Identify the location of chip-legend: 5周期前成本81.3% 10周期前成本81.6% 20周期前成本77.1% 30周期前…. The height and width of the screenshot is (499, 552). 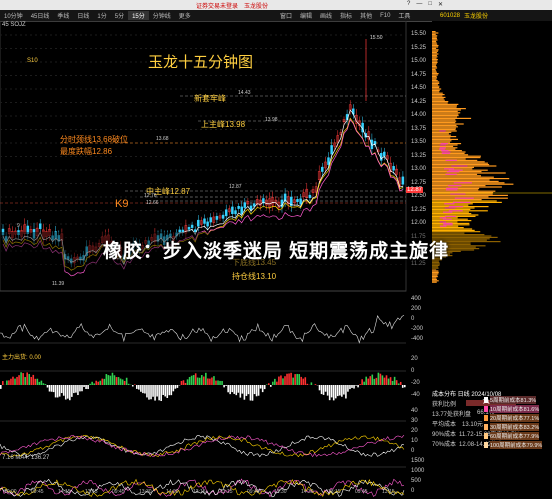
(513, 422).